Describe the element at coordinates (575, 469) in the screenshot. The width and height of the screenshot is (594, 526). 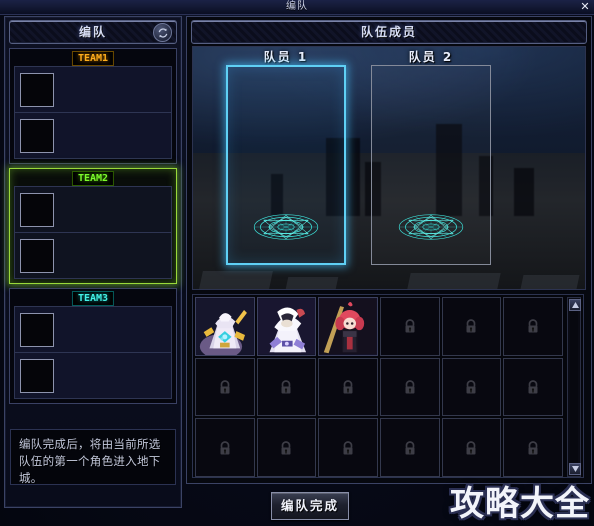
I see `scroll-down-icon` at that location.